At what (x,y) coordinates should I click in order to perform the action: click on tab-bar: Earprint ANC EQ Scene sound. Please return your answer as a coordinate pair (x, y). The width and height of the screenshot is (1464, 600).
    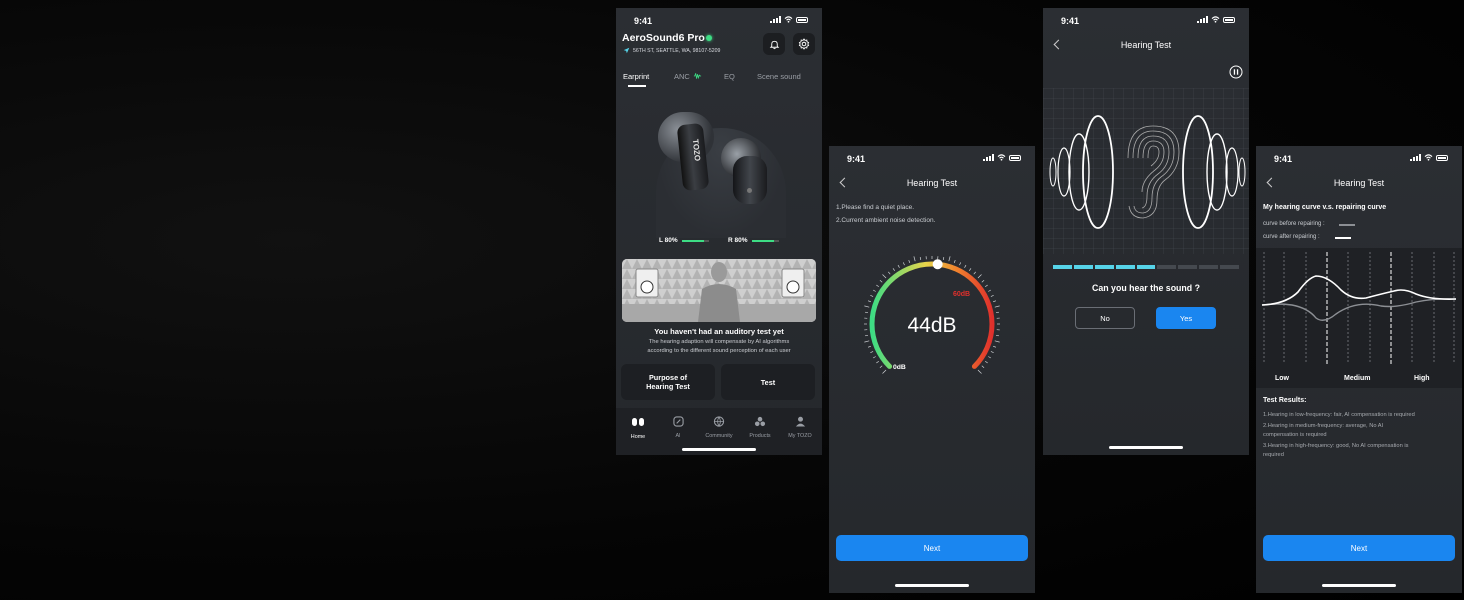
    Looking at the image, I should click on (719, 79).